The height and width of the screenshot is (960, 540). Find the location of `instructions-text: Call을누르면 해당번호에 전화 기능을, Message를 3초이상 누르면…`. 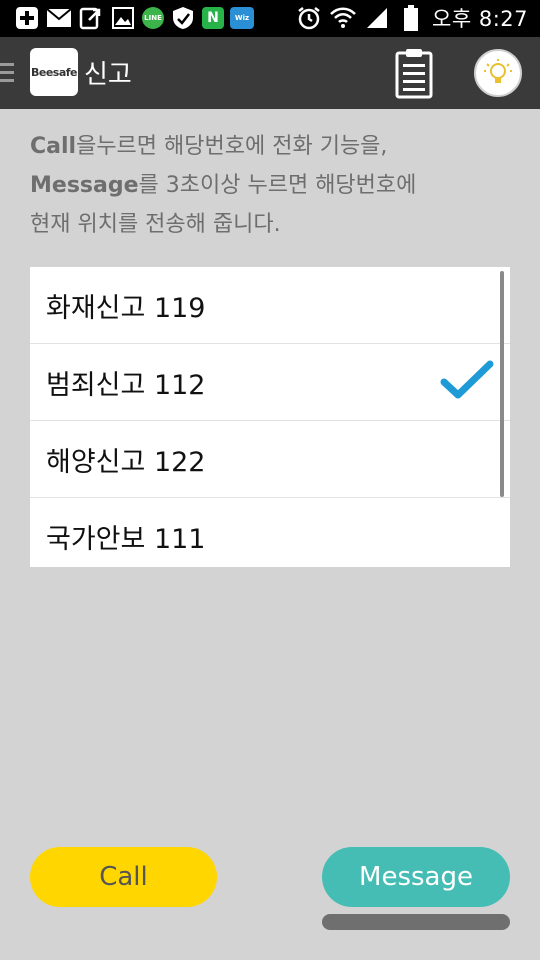

instructions-text: Call을누르면 해당번호에 전화 기능을, Message를 3초이상 누르면… is located at coordinates (275, 185).